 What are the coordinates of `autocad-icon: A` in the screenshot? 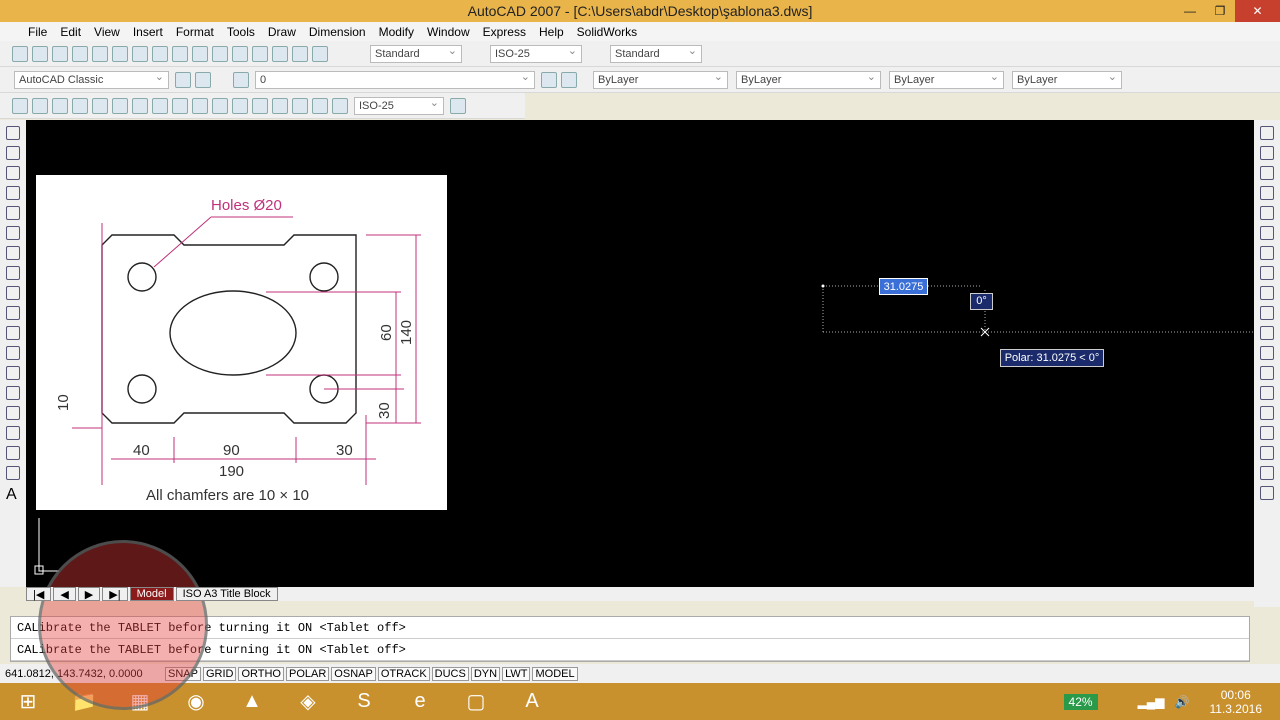 It's located at (532, 701).